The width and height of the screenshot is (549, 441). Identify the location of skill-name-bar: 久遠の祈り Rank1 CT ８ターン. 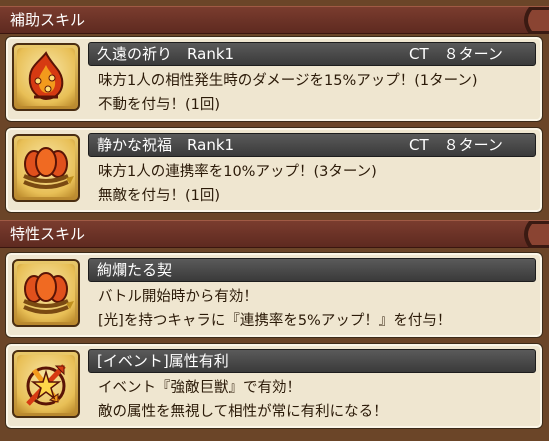
(312, 54).